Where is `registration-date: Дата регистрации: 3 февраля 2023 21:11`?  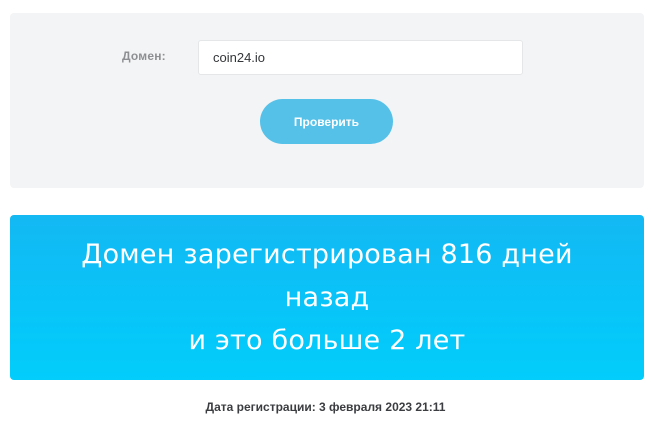
registration-date: Дата регистрации: 3 февраля 2023 21:11 is located at coordinates (325, 407).